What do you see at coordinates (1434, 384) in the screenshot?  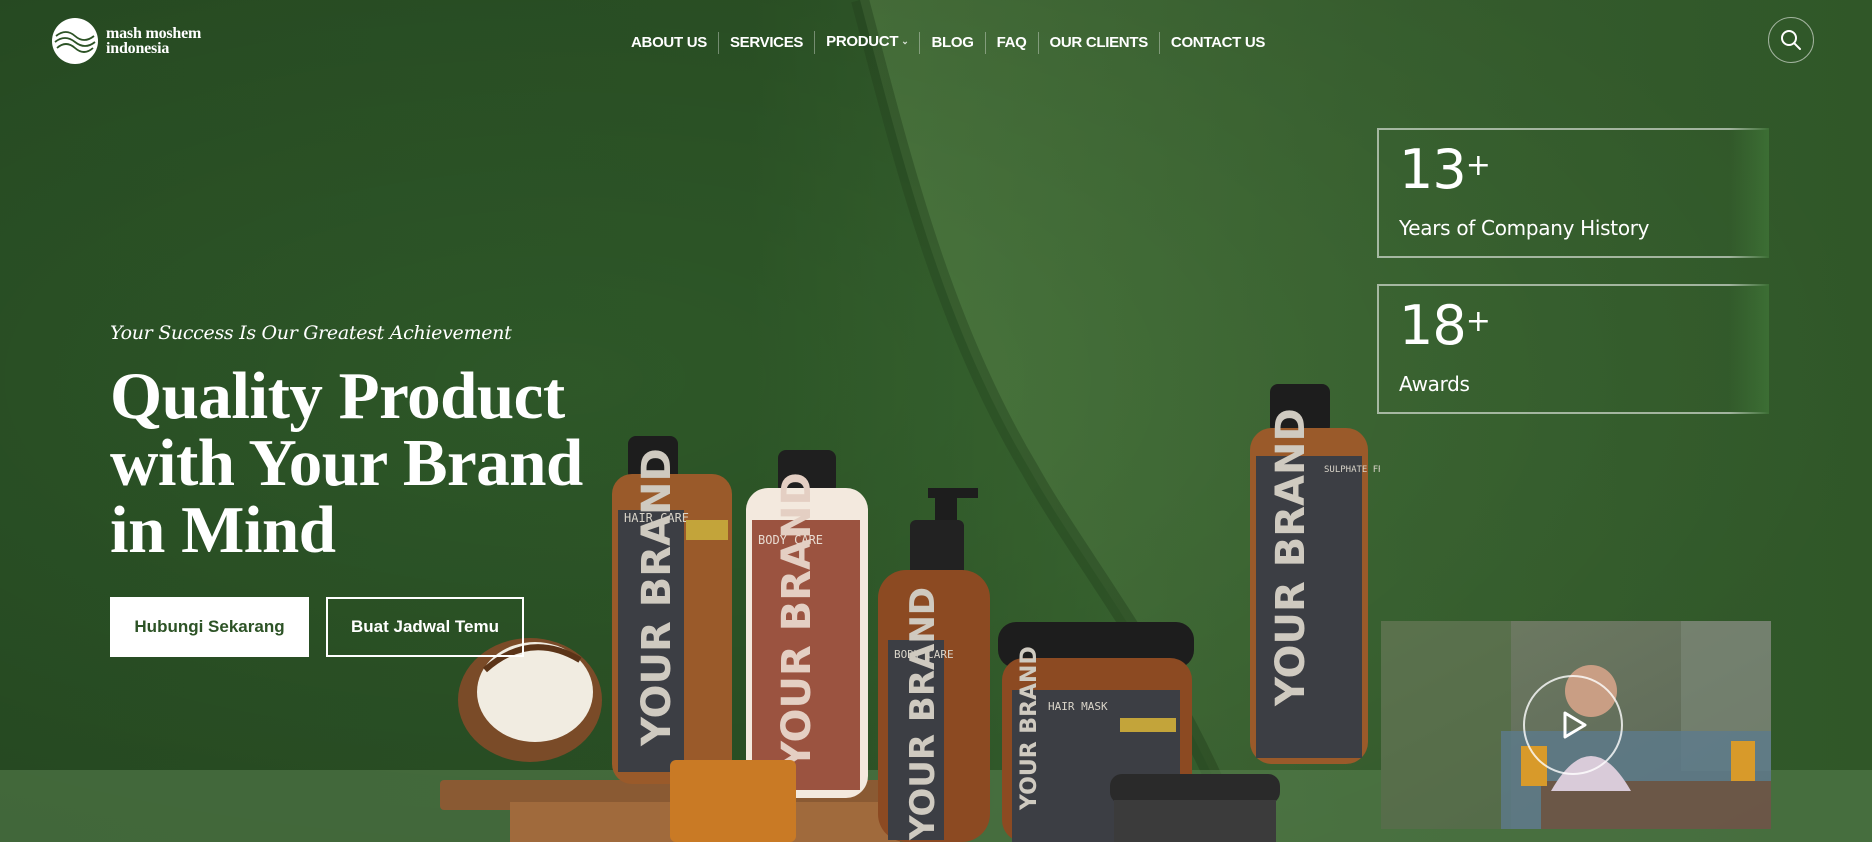 I see `stat-label: Awards` at bounding box center [1434, 384].